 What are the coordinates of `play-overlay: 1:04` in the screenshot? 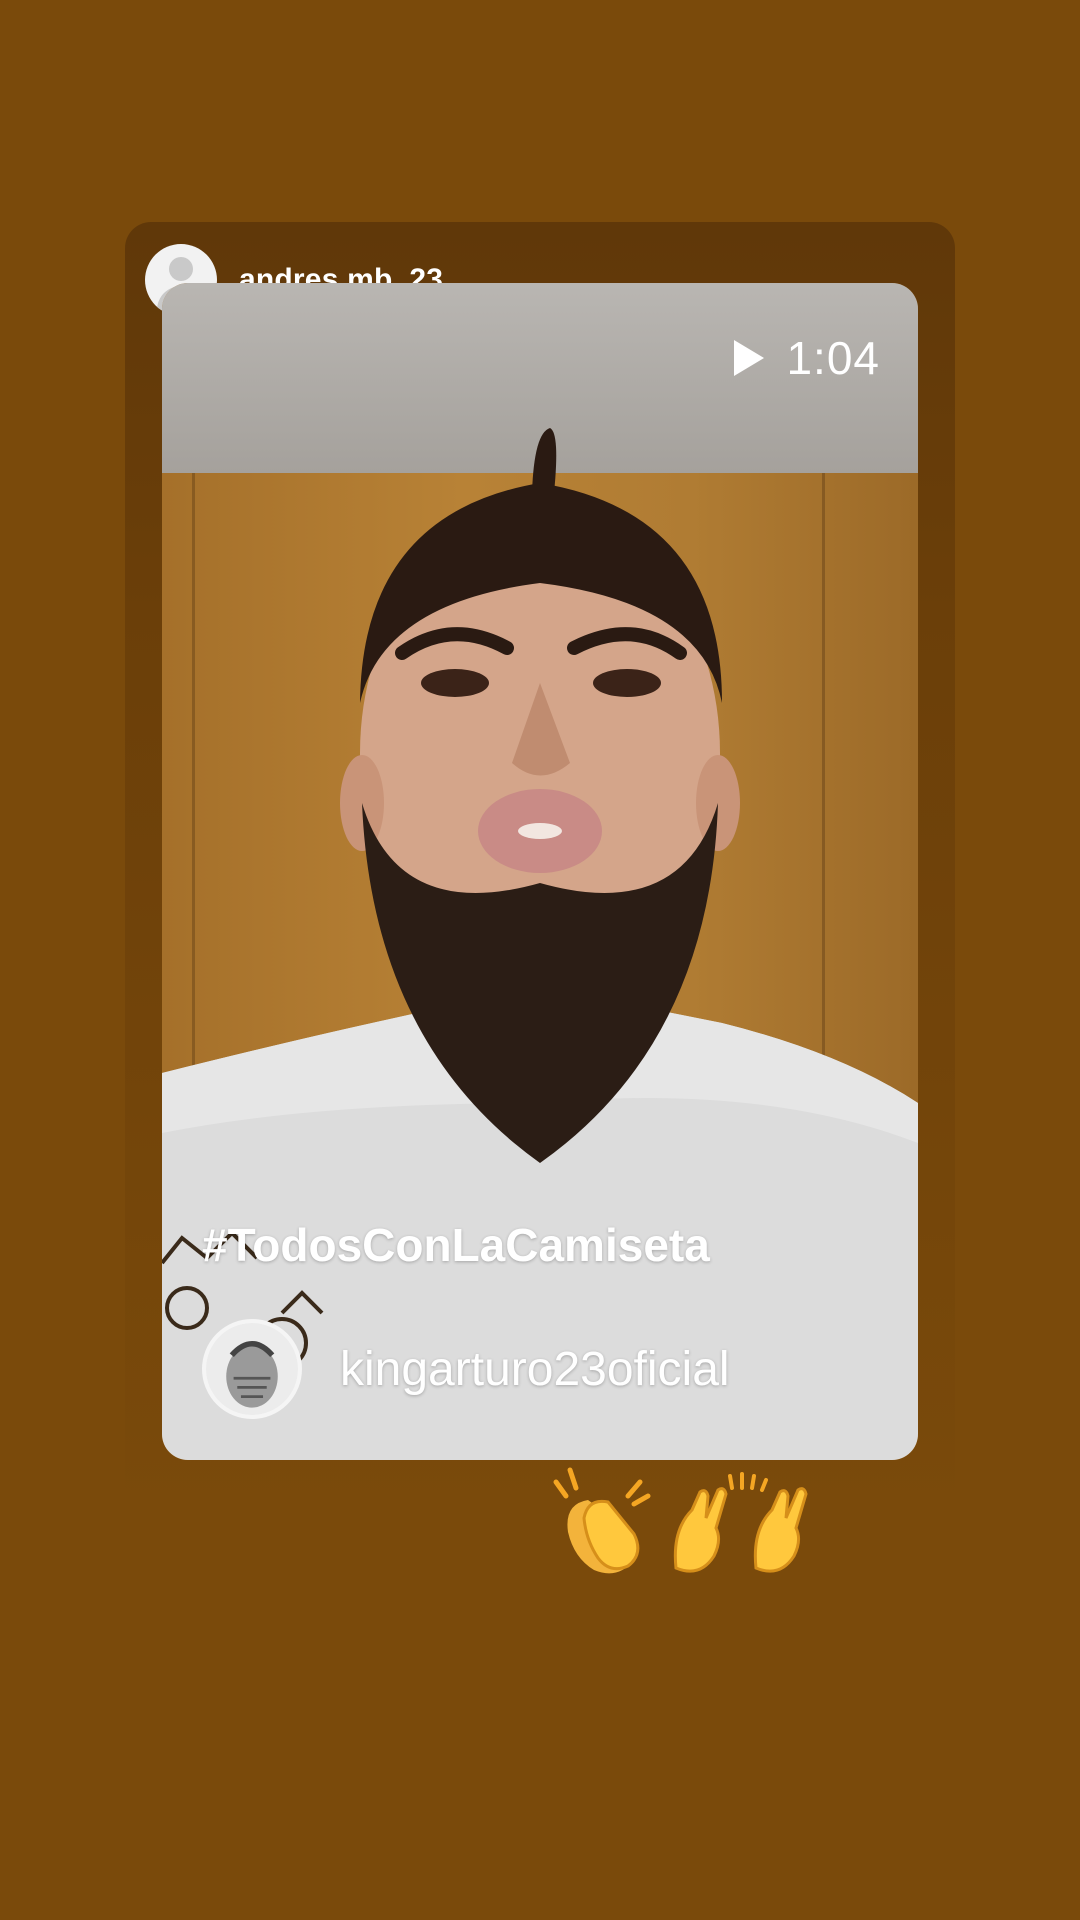 It's located at (807, 358).